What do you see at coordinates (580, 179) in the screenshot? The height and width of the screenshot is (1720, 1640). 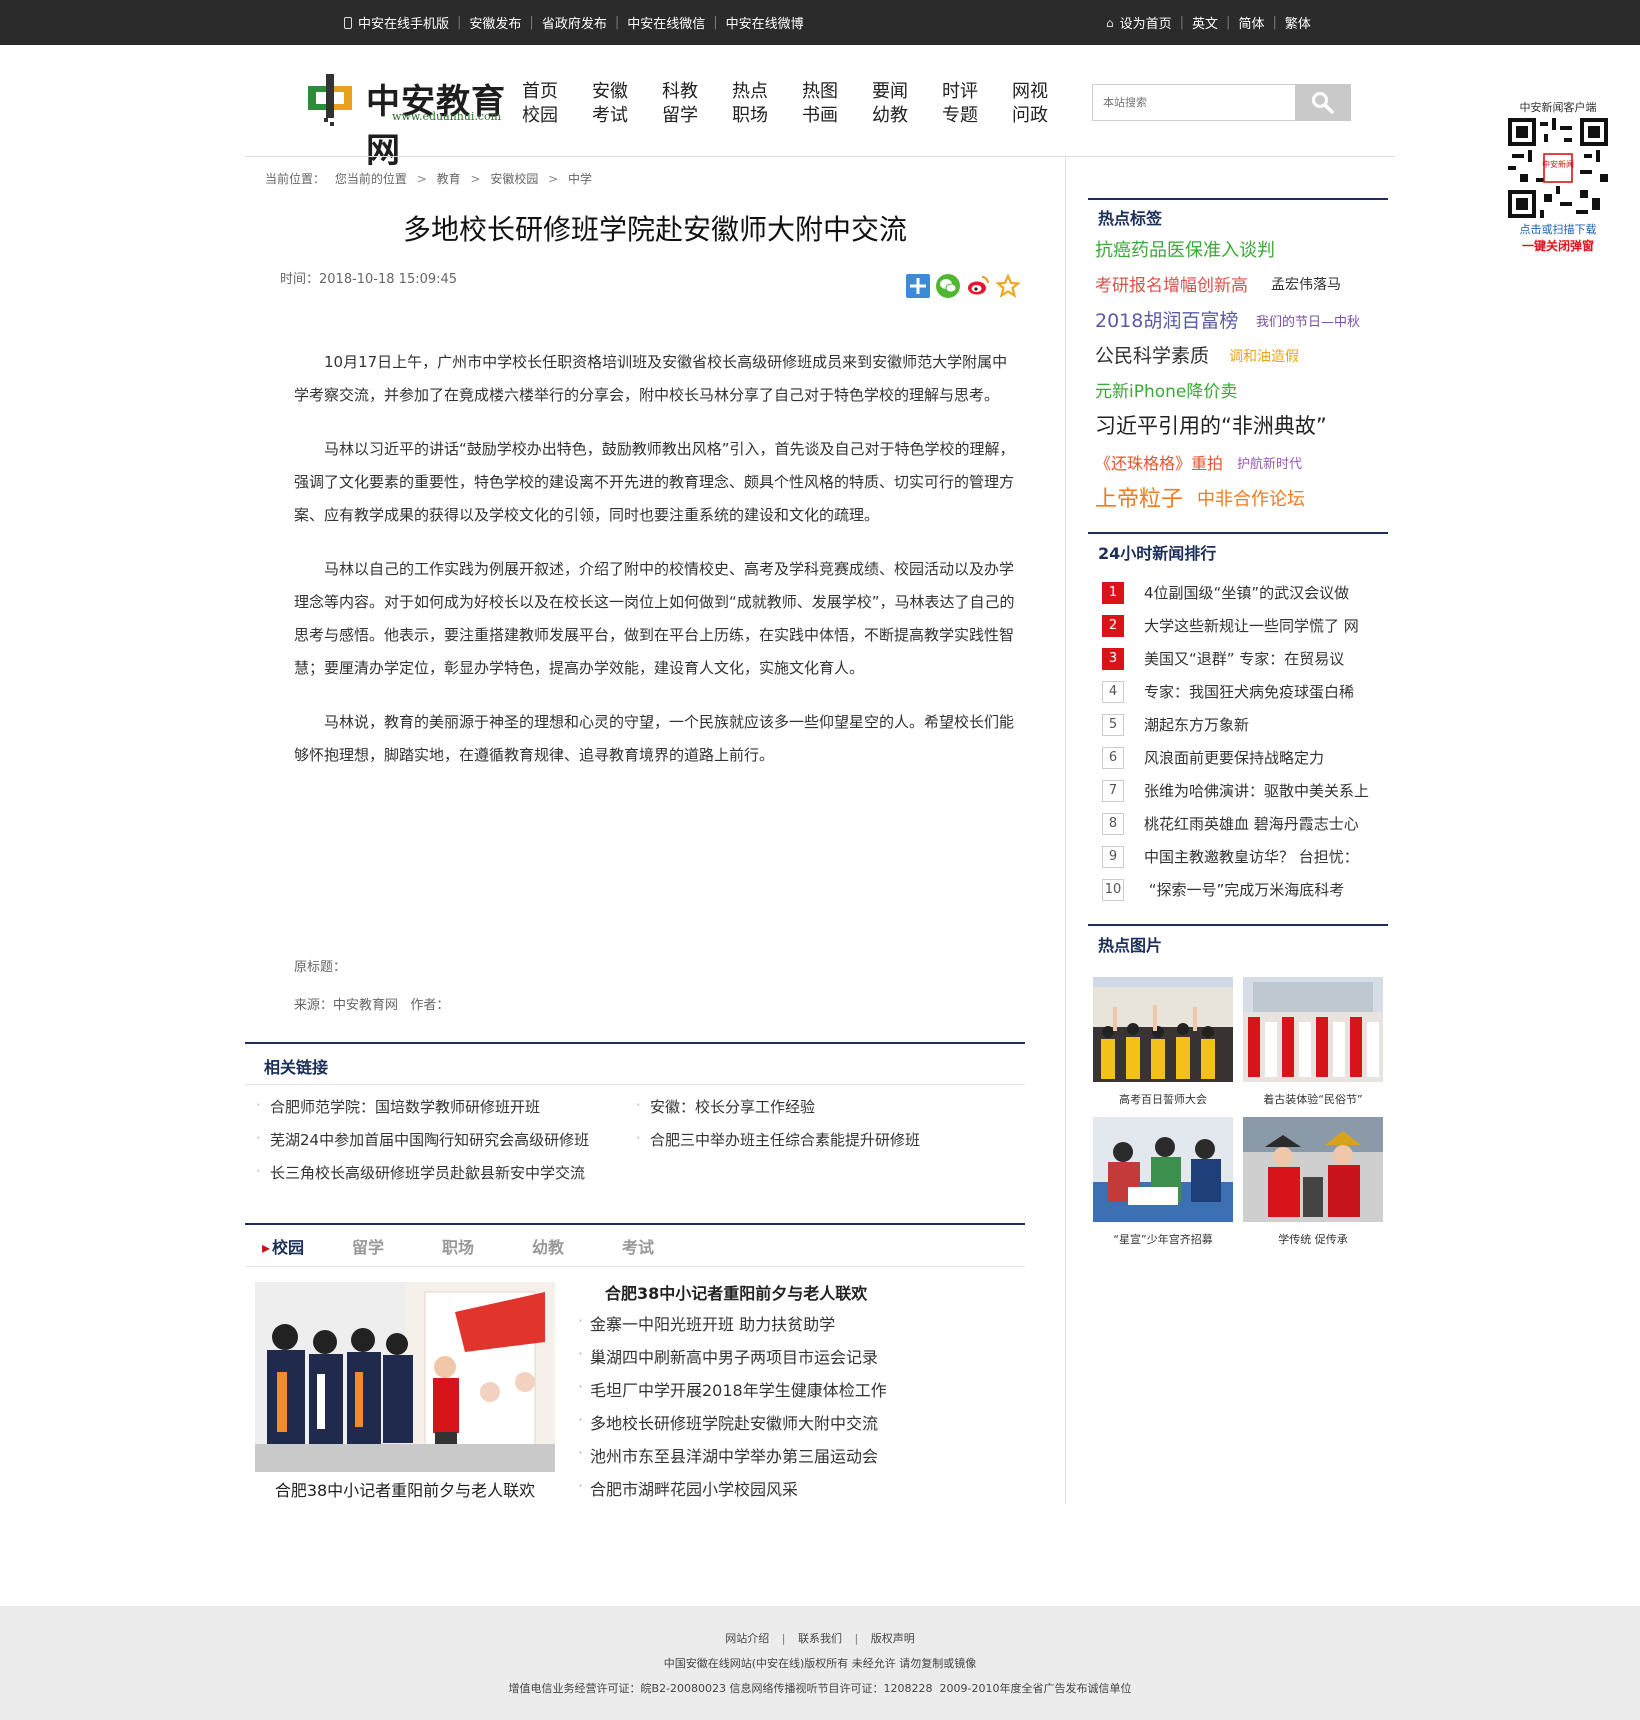 I see `breadcrumb-item: 中学` at bounding box center [580, 179].